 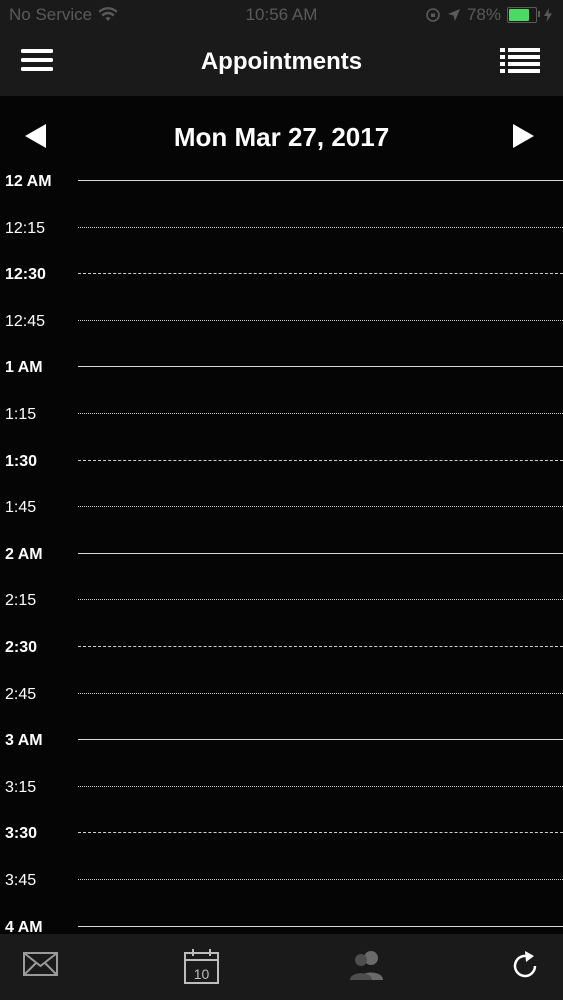 What do you see at coordinates (21, 461) in the screenshot?
I see `time-slot-label: 1:30` at bounding box center [21, 461].